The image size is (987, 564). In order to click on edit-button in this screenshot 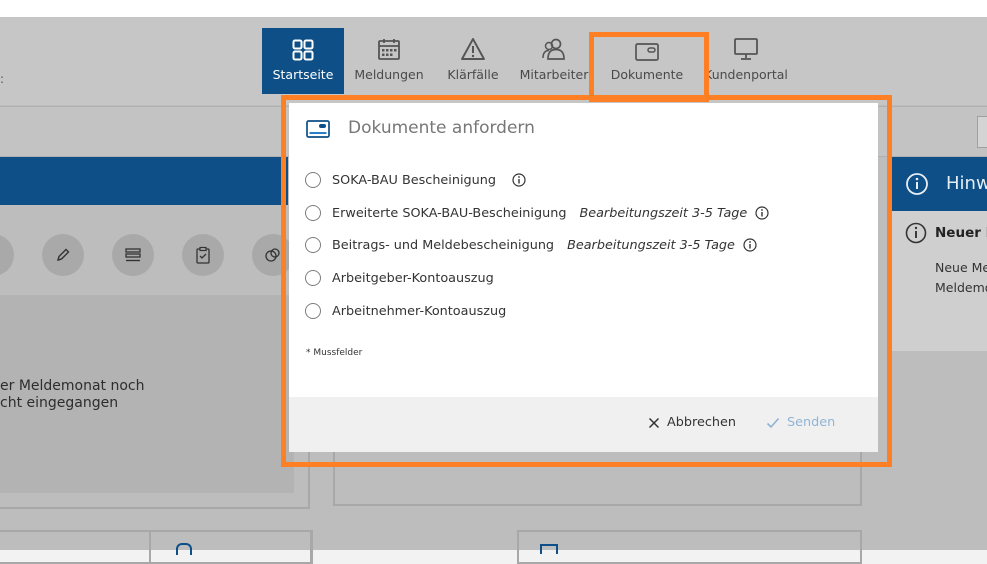, I will do `click(63, 255)`.